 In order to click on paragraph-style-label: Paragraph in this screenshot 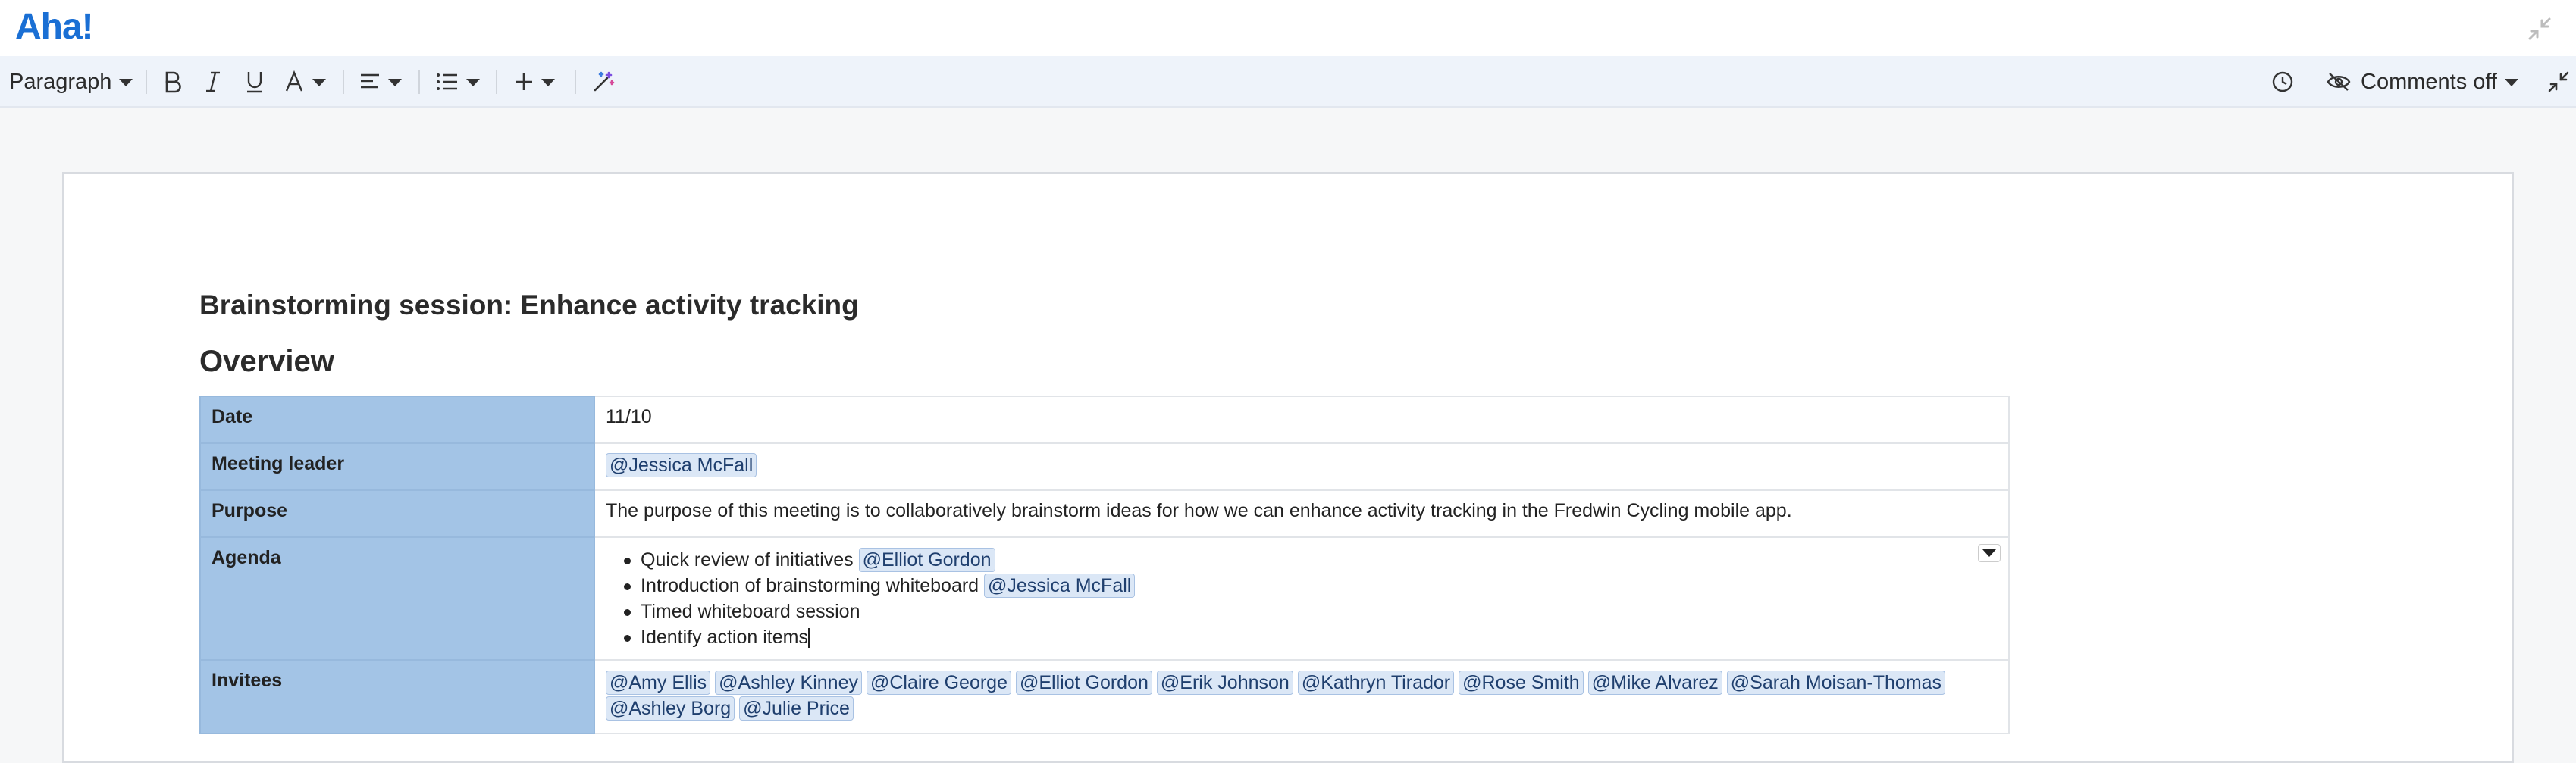, I will do `click(61, 81)`.